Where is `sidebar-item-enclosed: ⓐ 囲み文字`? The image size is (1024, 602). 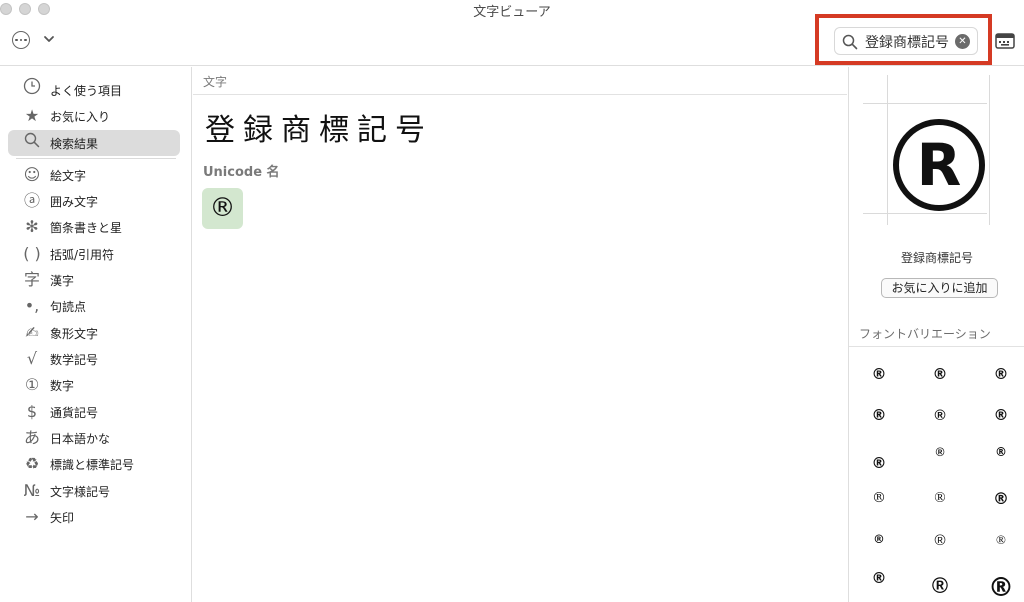 sidebar-item-enclosed: ⓐ 囲み文字 is located at coordinates (94, 201).